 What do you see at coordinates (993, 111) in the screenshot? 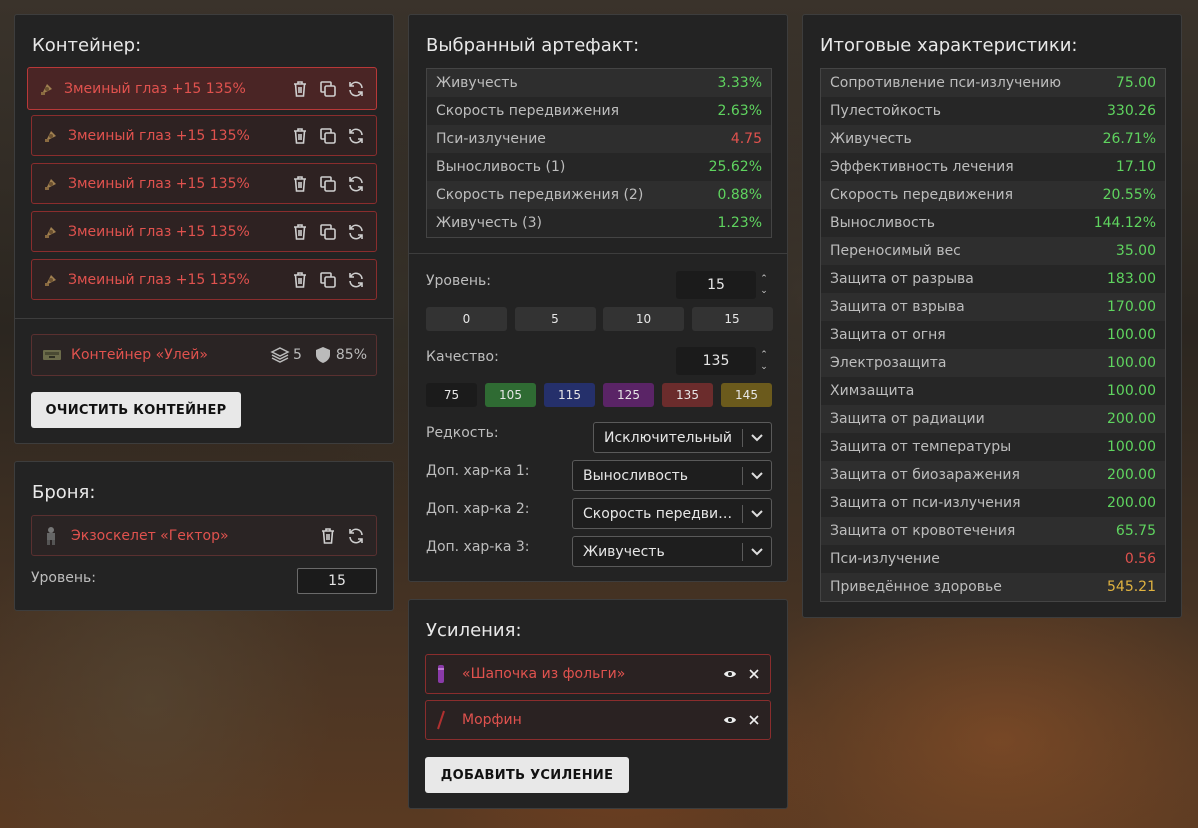
I see `stat-row: Пулестойкость 330.26` at bounding box center [993, 111].